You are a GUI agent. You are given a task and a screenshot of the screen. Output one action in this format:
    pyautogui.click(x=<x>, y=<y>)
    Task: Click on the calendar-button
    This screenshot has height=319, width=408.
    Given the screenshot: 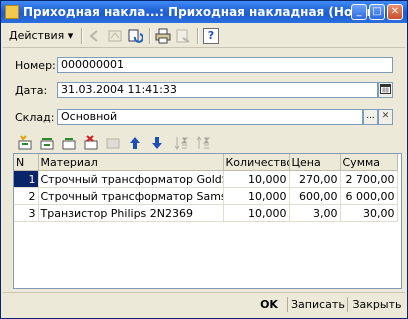 What is the action you would take?
    pyautogui.click(x=385, y=90)
    